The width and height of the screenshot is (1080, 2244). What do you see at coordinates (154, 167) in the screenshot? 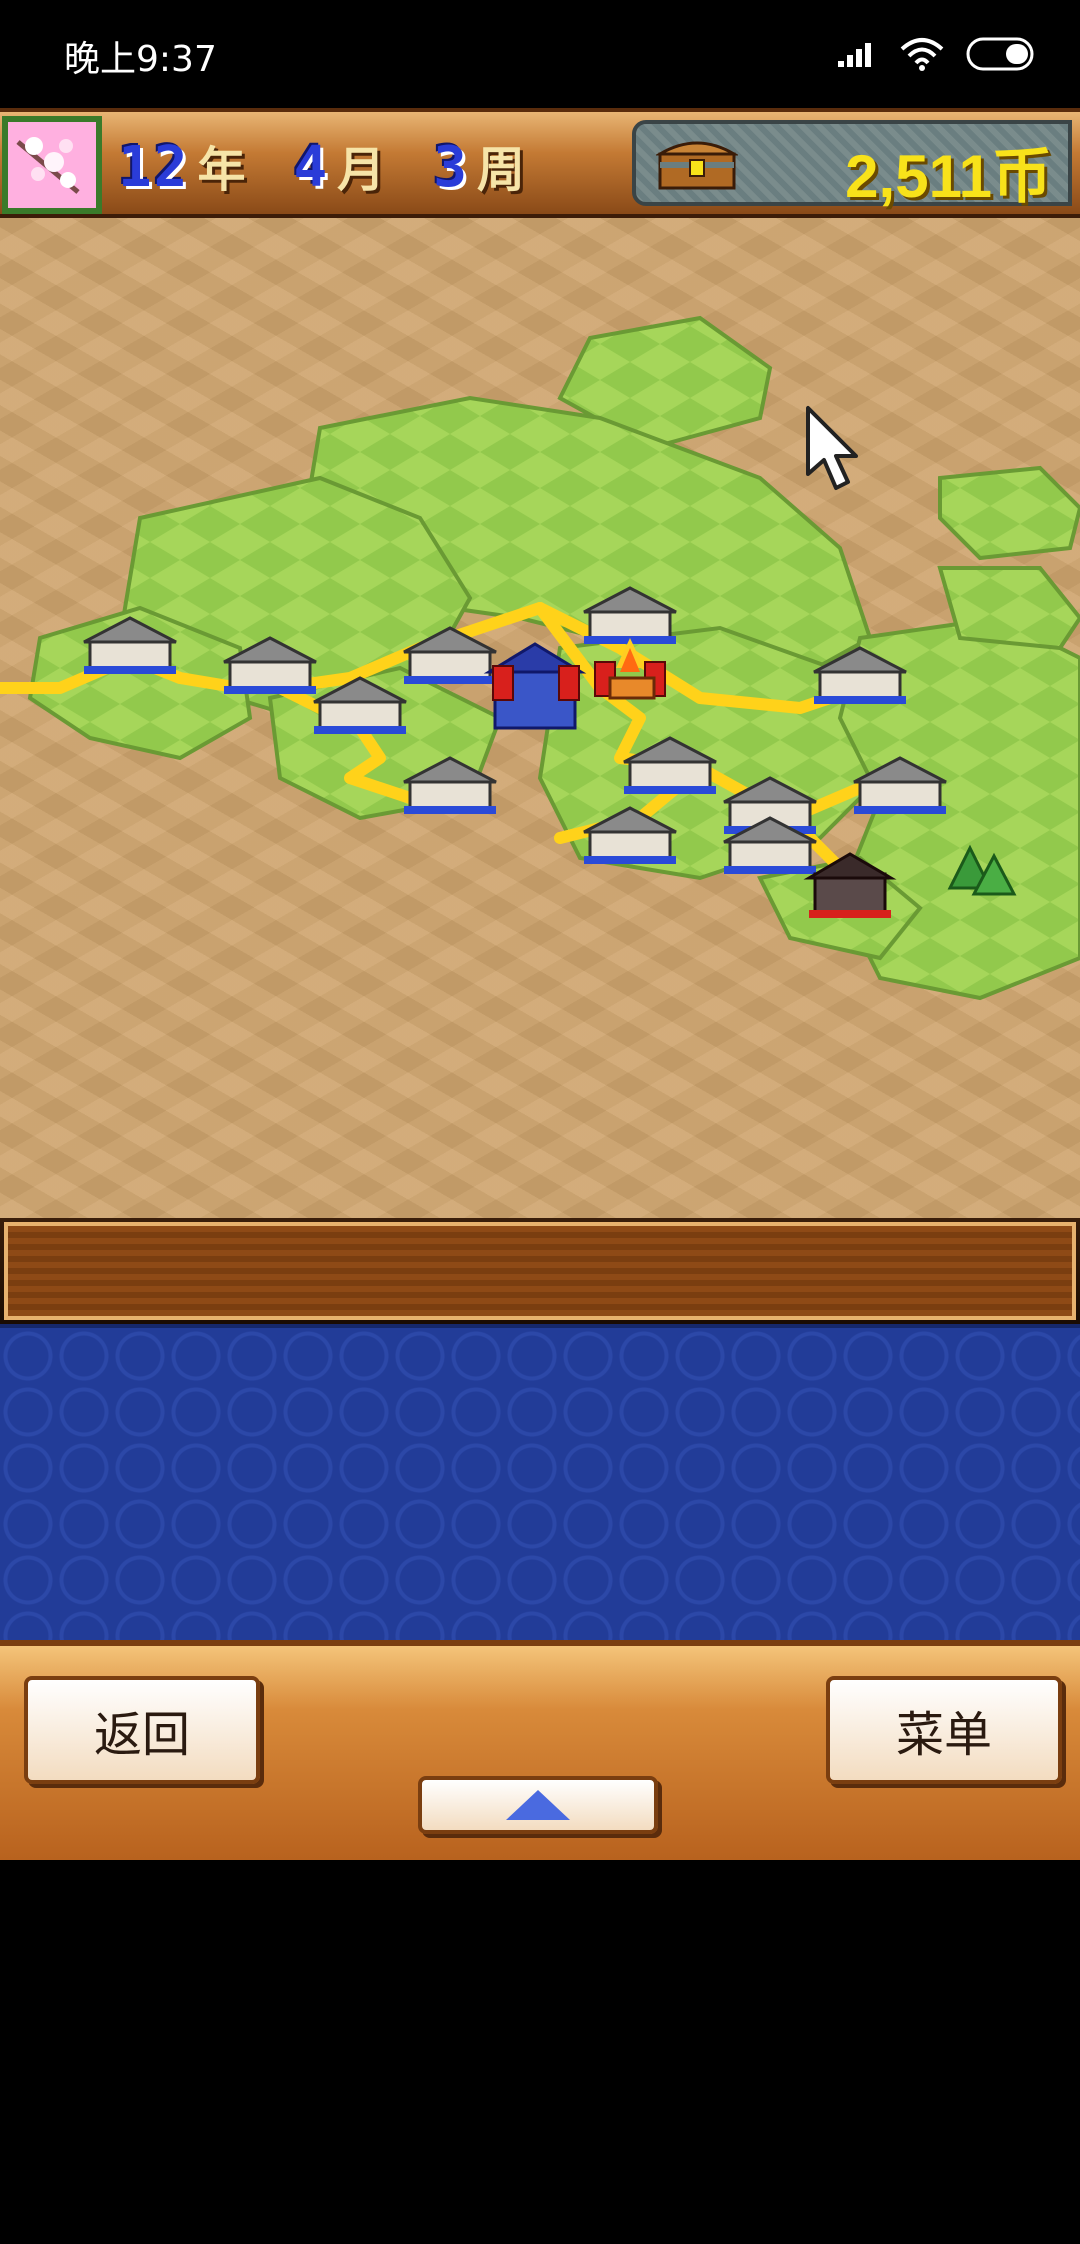
I see `year-value: 12` at bounding box center [154, 167].